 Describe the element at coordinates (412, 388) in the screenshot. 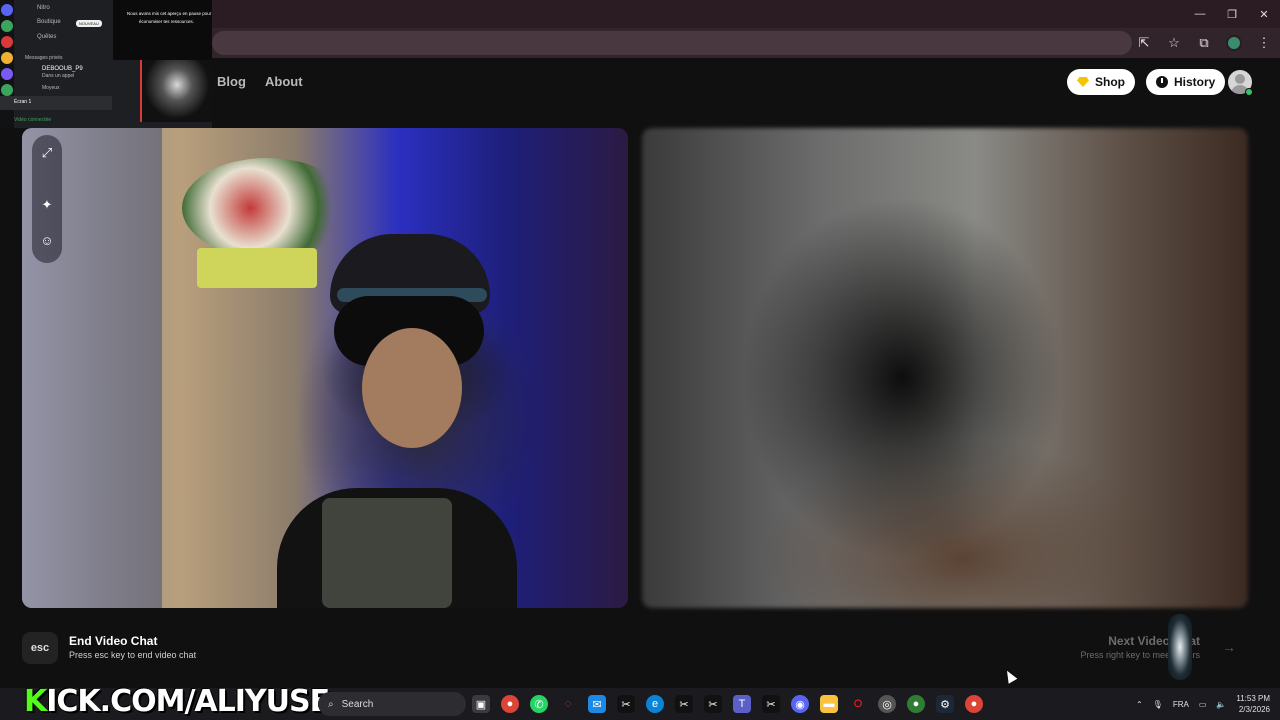

I see `person-face` at that location.